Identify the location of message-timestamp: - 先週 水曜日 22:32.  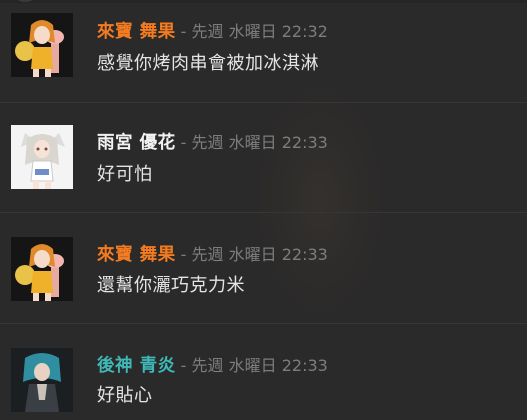
(251, 31).